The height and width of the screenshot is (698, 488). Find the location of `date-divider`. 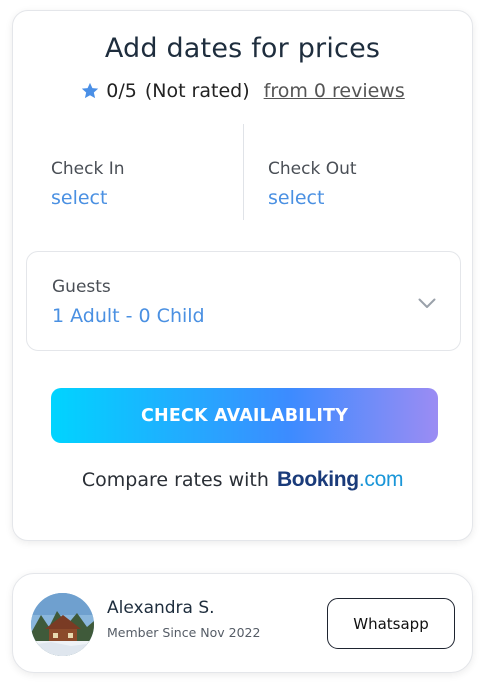

date-divider is located at coordinates (243, 172).